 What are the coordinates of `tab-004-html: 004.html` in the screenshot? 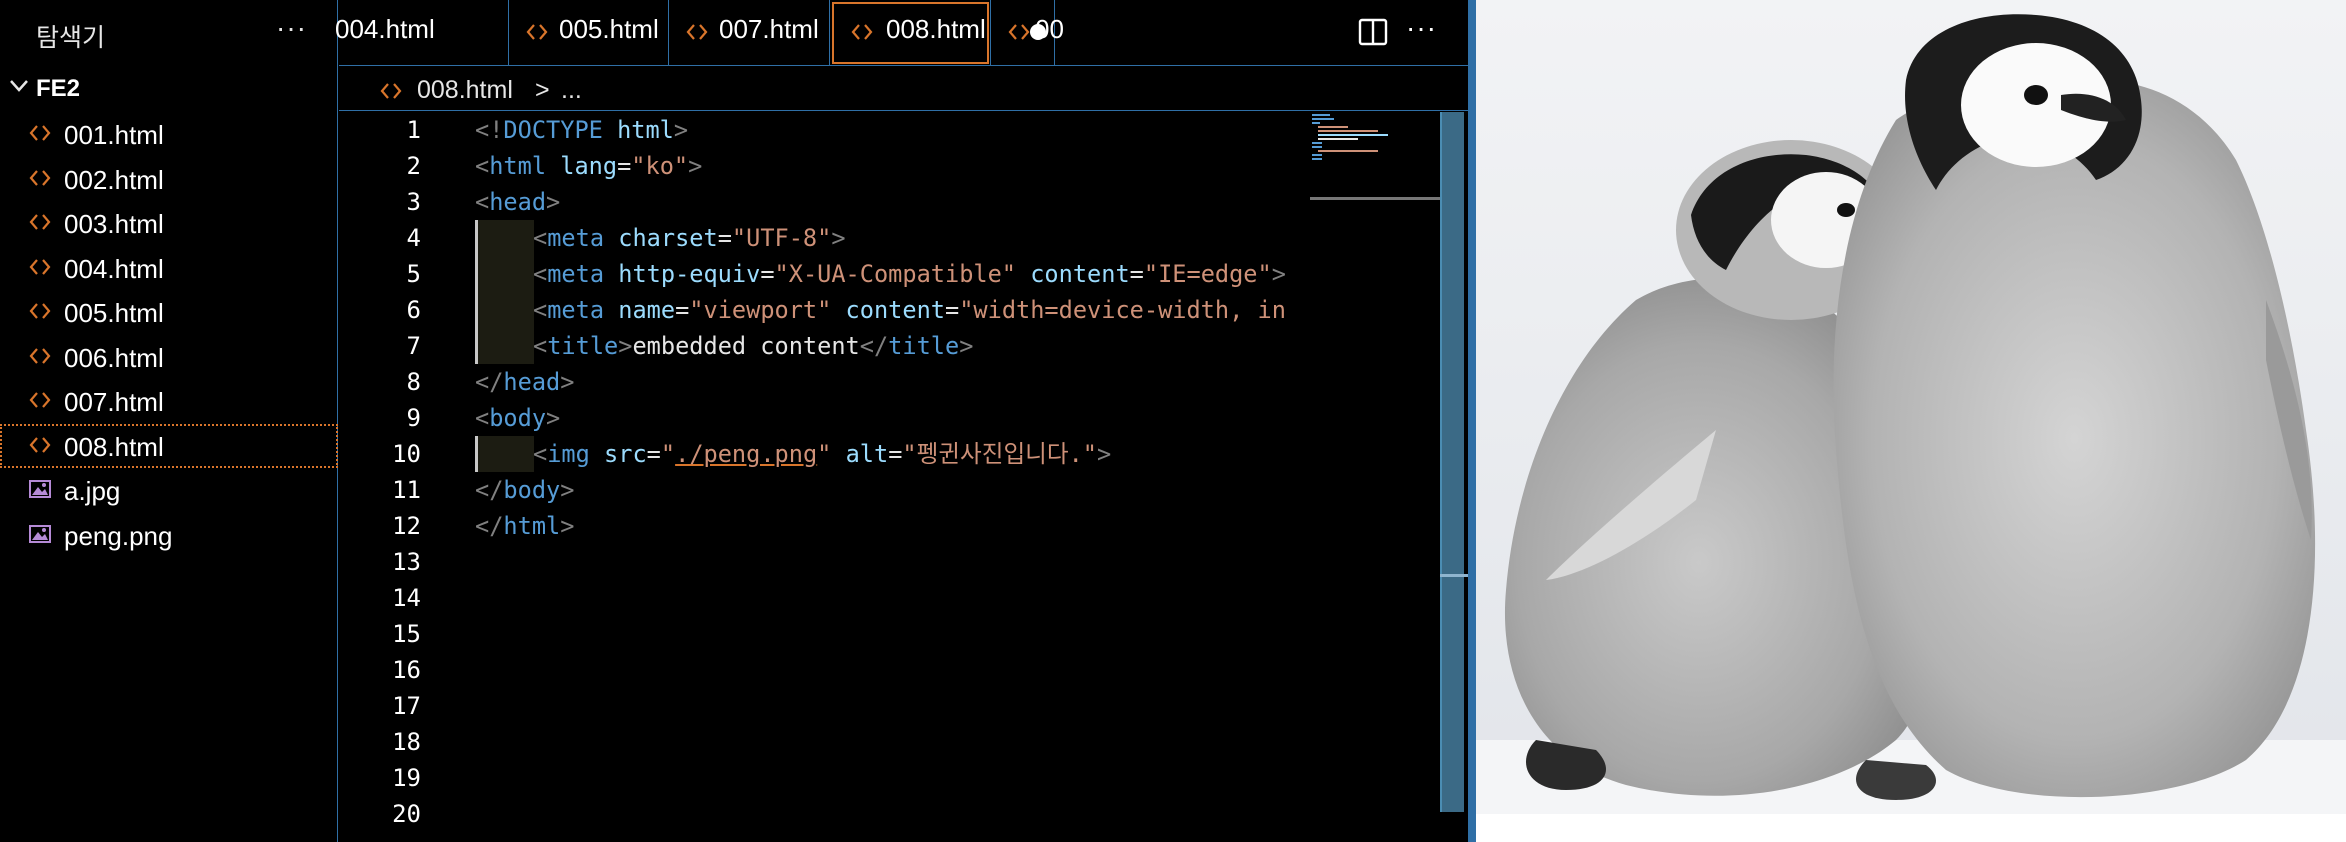 It's located at (422, 33).